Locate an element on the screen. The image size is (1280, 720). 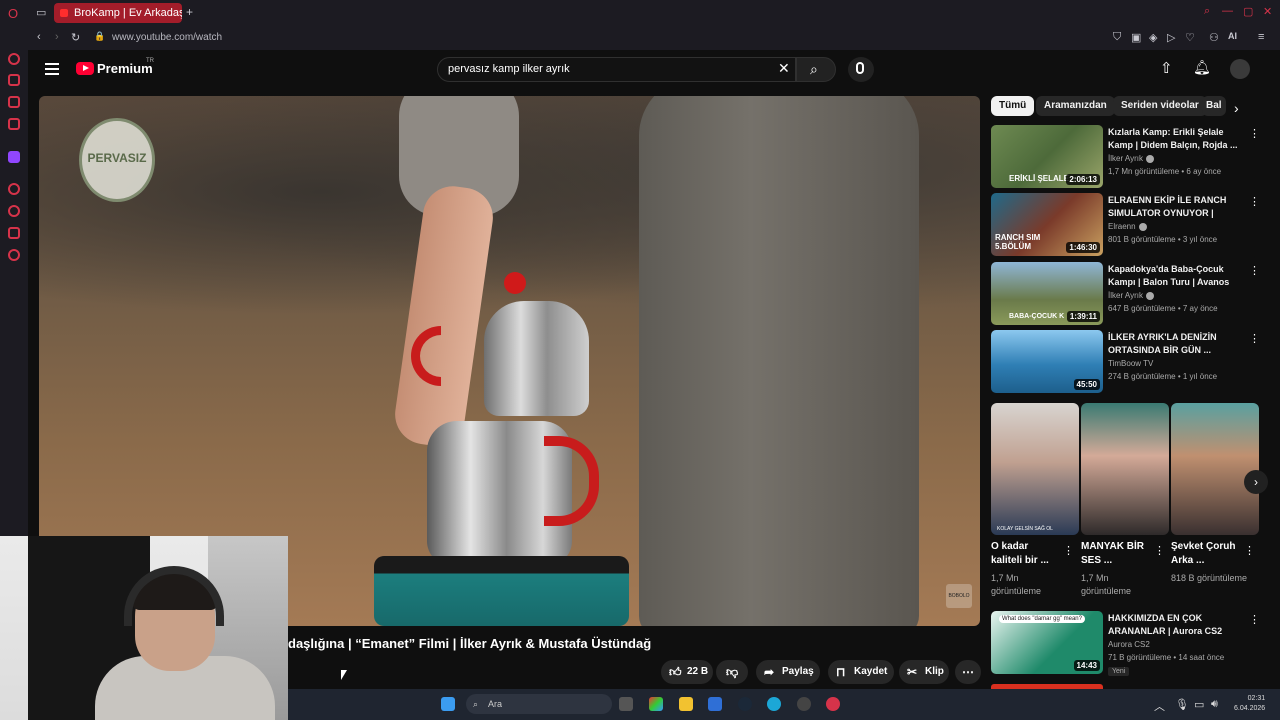
minimize-icon: — is located at coordinates (1227, 11).